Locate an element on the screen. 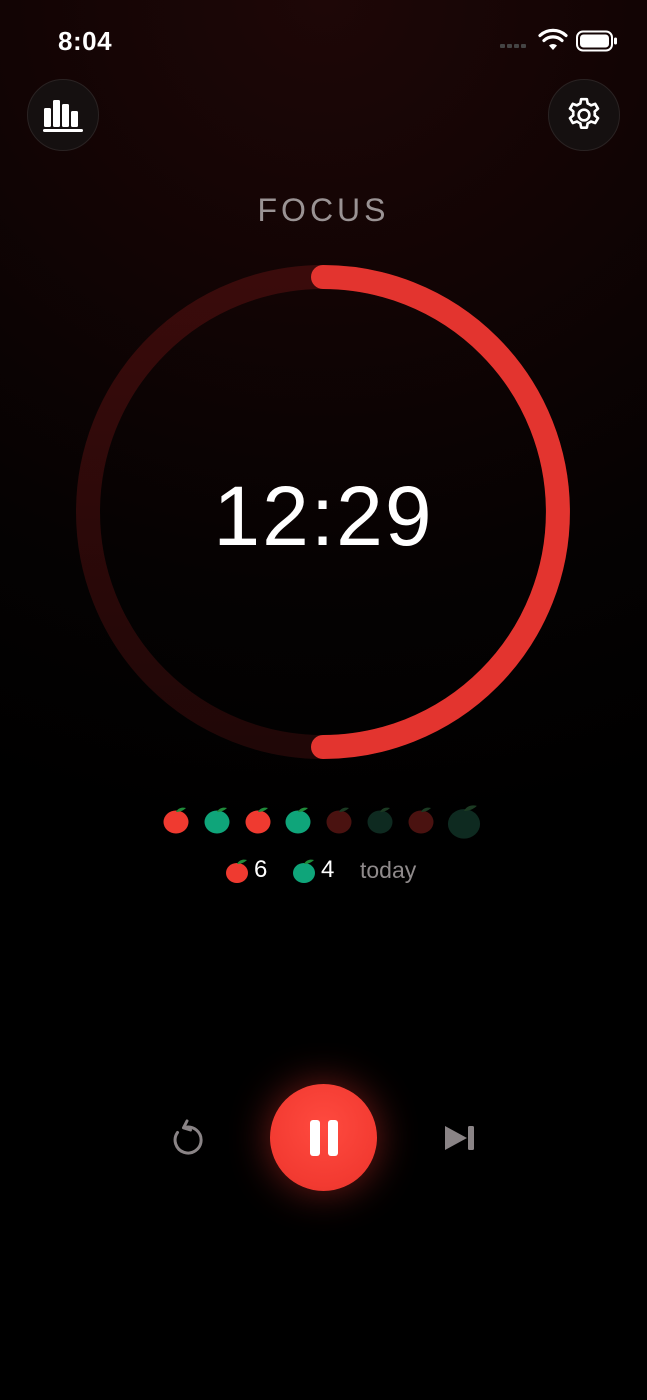 The width and height of the screenshot is (647, 1400). skip-button is located at coordinates (460, 1138).